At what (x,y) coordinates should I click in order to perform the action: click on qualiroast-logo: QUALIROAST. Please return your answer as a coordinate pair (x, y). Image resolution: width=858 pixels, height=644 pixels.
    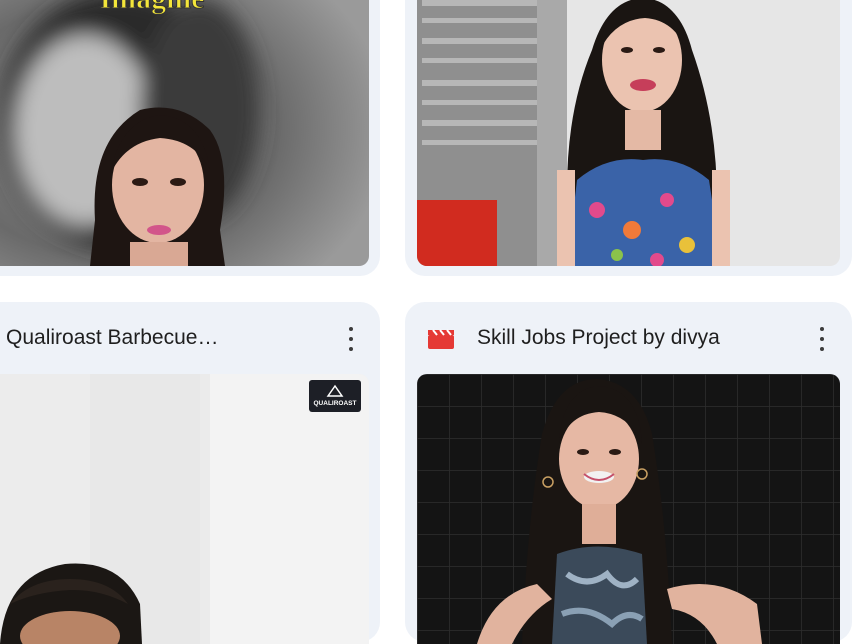
    Looking at the image, I should click on (335, 396).